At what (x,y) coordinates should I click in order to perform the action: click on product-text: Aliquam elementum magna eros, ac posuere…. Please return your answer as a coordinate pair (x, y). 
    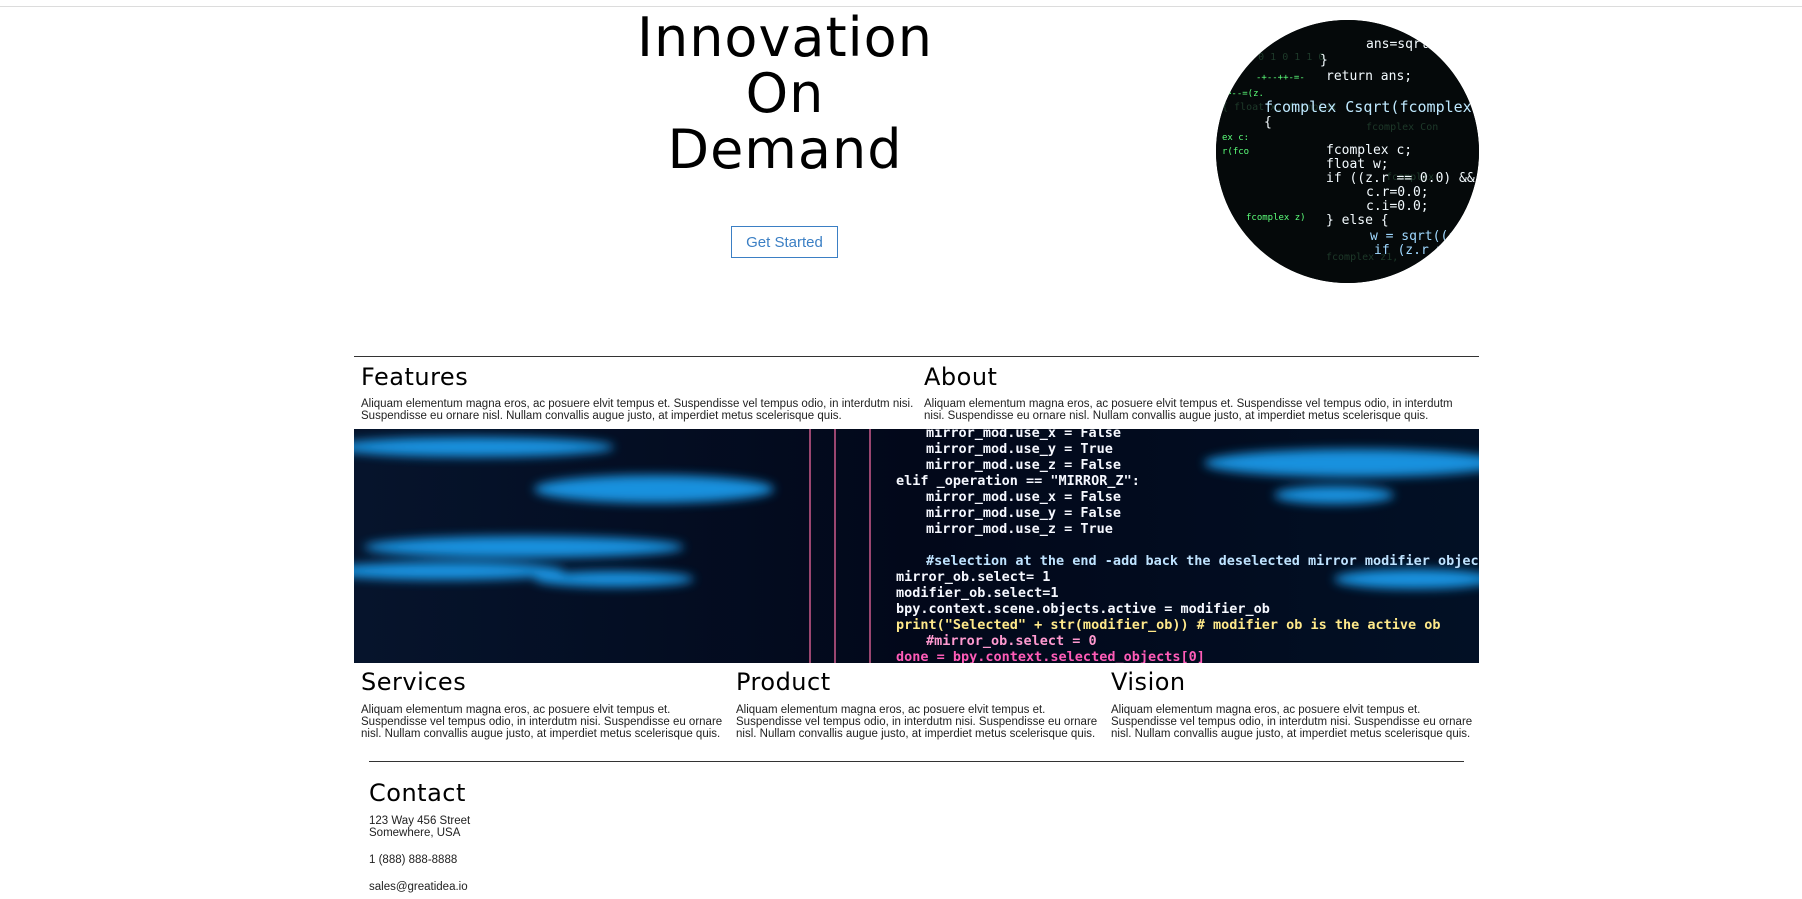
    Looking at the image, I should click on (917, 722).